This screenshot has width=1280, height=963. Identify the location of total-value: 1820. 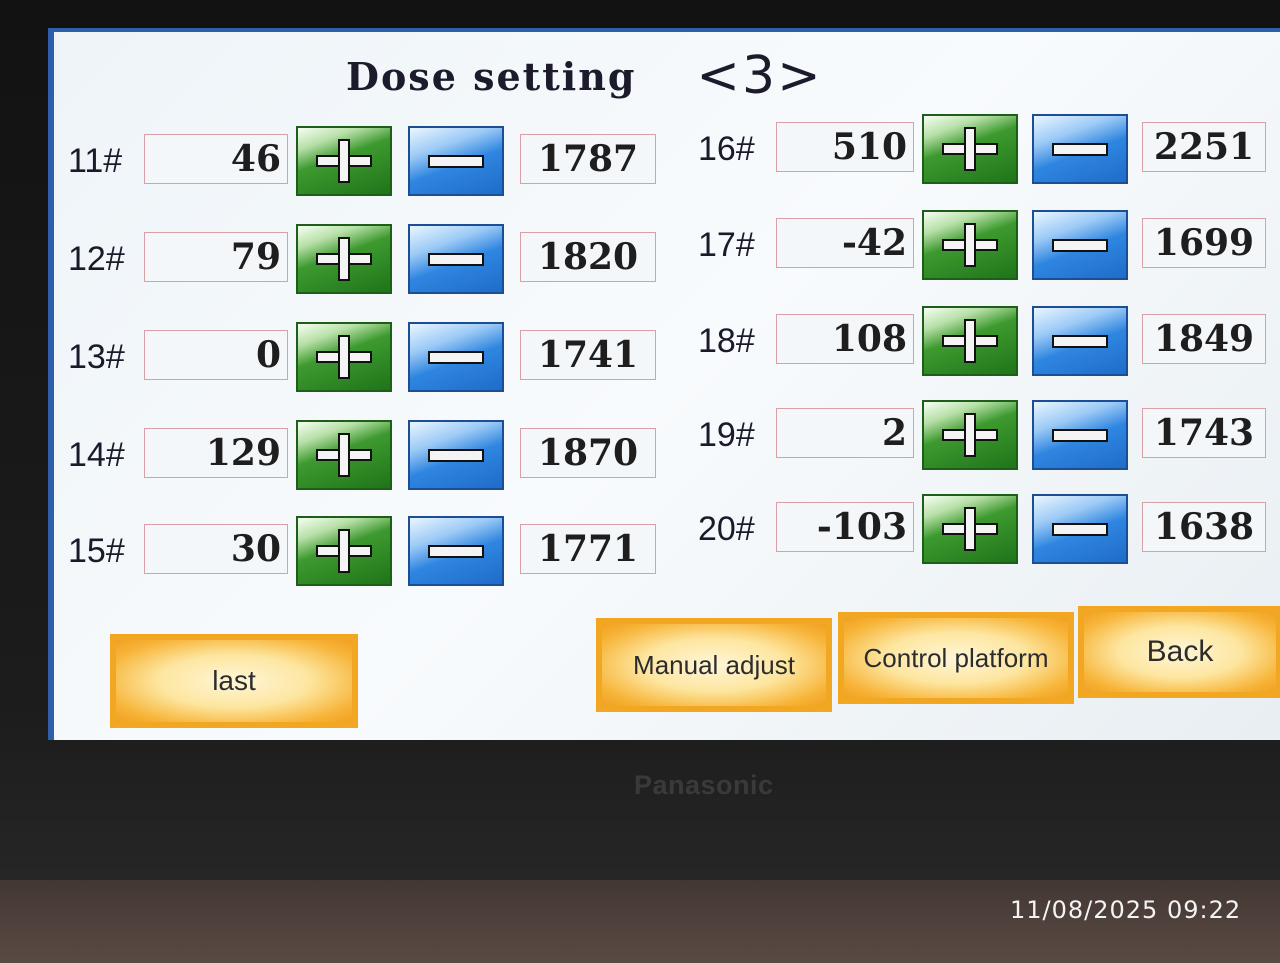
(588, 257).